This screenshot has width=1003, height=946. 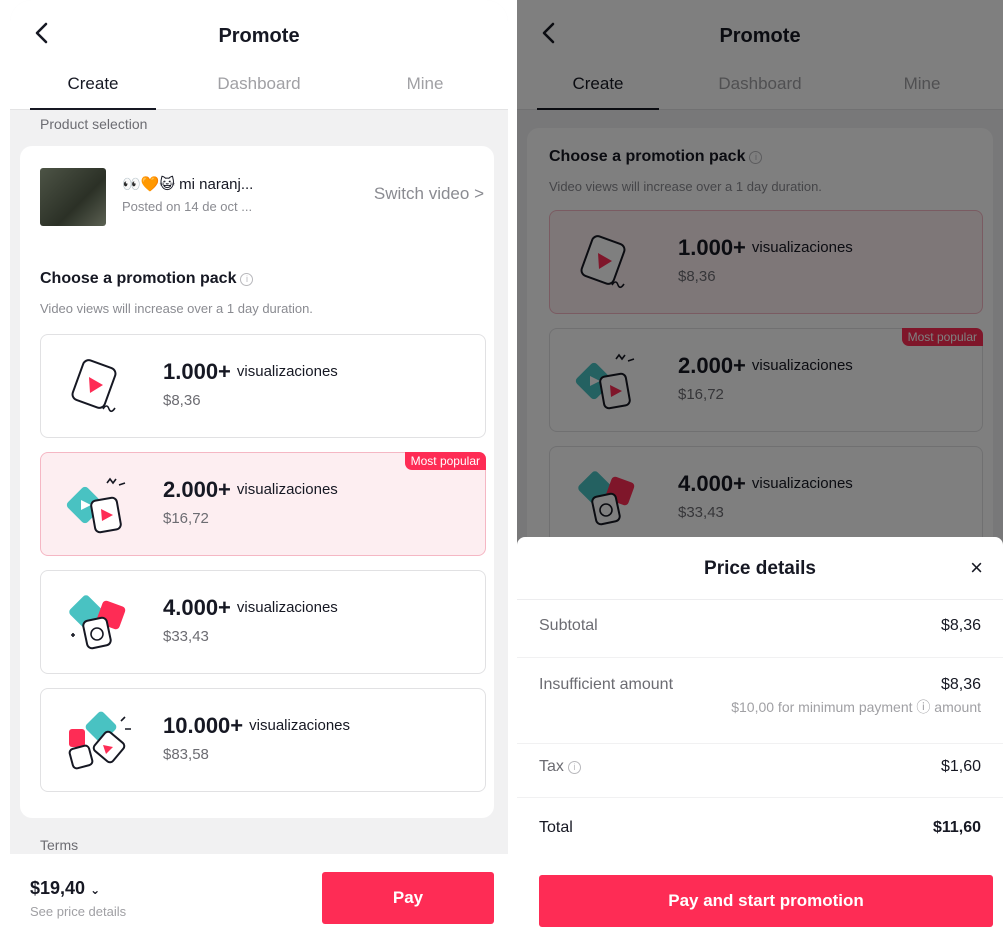 I want to click on tax-label: Tax i, so click(x=560, y=767).